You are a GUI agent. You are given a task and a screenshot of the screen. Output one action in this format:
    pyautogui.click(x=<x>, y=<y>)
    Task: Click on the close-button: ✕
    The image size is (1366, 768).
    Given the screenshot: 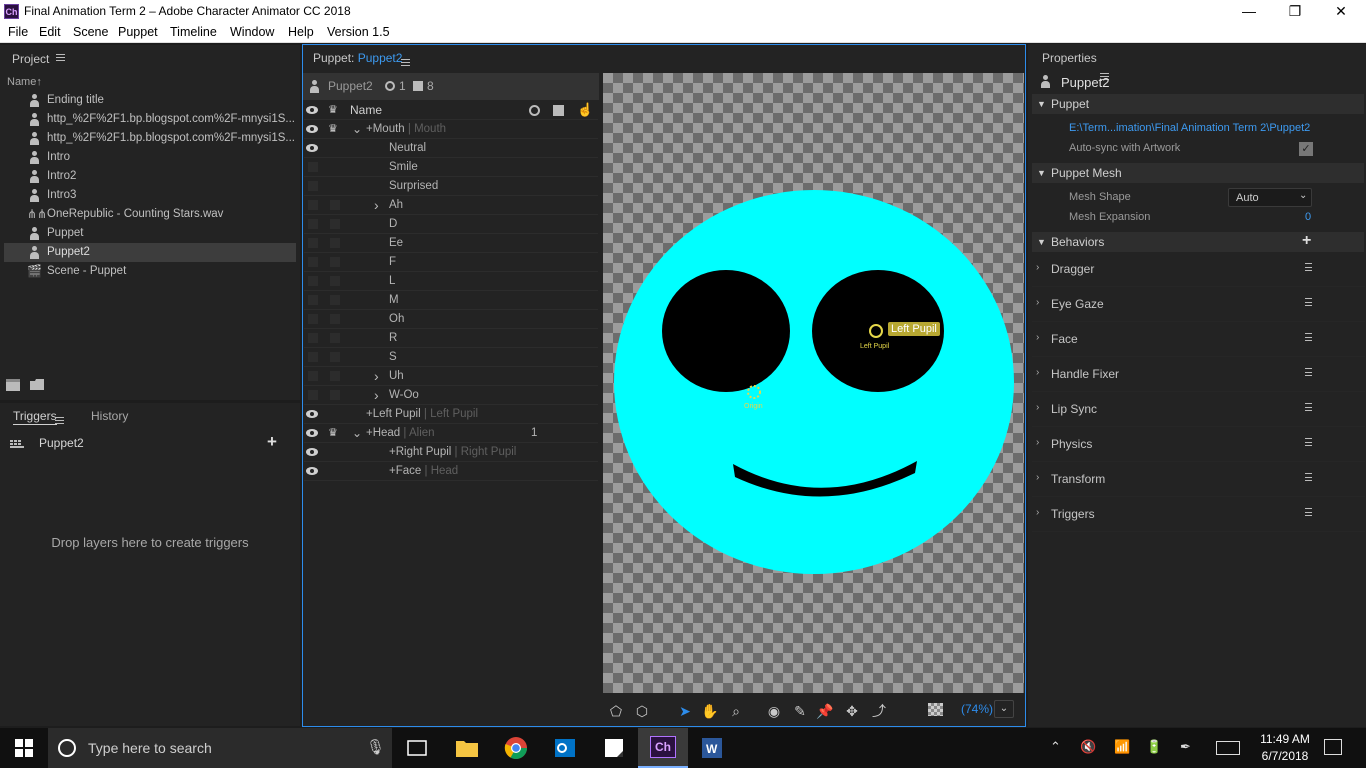 What is the action you would take?
    pyautogui.click(x=1341, y=11)
    